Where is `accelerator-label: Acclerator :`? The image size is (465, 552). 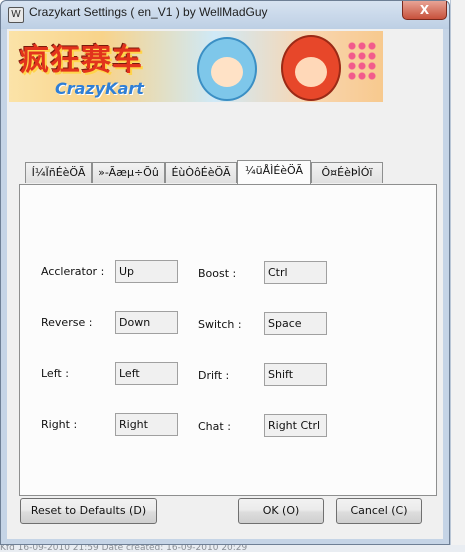
accelerator-label: Acclerator : is located at coordinates (73, 271).